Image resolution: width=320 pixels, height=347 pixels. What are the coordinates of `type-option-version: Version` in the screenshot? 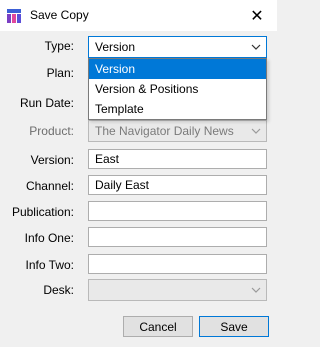 It's located at (177, 69).